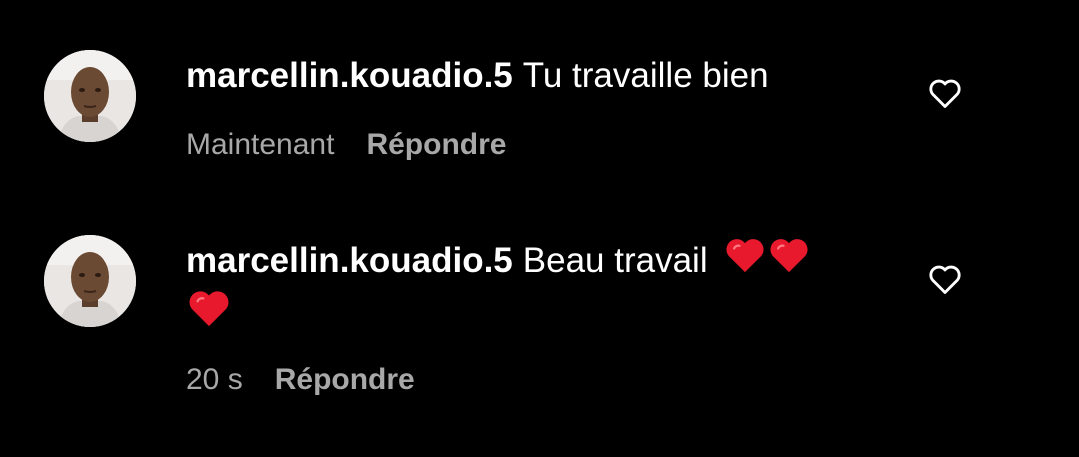 The height and width of the screenshot is (457, 1079). I want to click on comment-emoji-line, so click(209, 312).